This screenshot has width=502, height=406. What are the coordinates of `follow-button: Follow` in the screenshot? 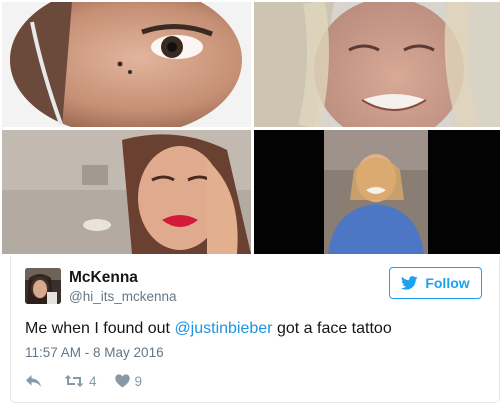 It's located at (435, 283).